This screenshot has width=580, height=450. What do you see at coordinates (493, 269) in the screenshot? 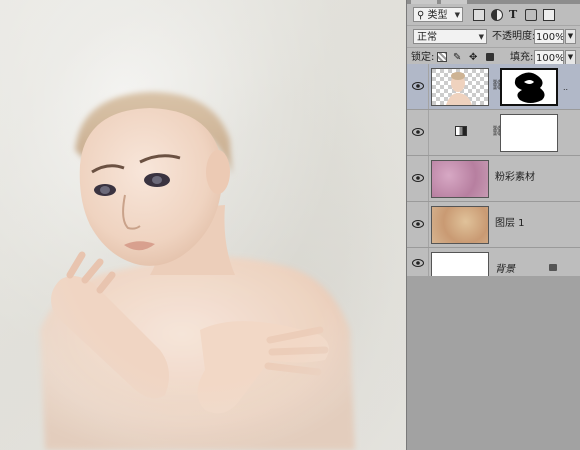
I see `layer-row: 背景` at bounding box center [493, 269].